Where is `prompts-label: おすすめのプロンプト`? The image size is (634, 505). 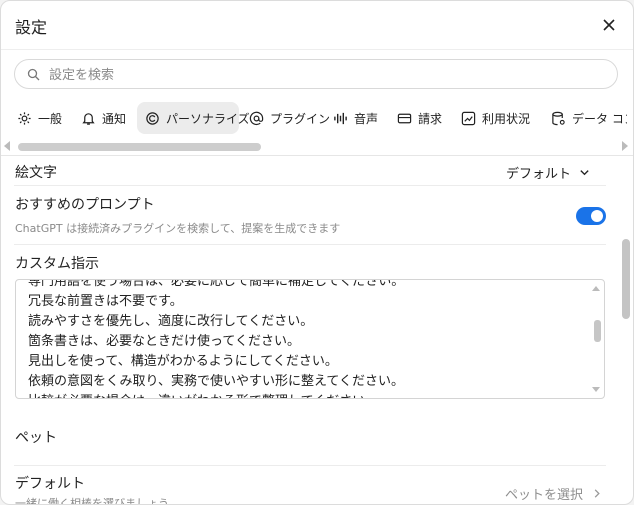 prompts-label: おすすめのプロンプト is located at coordinates (85, 205).